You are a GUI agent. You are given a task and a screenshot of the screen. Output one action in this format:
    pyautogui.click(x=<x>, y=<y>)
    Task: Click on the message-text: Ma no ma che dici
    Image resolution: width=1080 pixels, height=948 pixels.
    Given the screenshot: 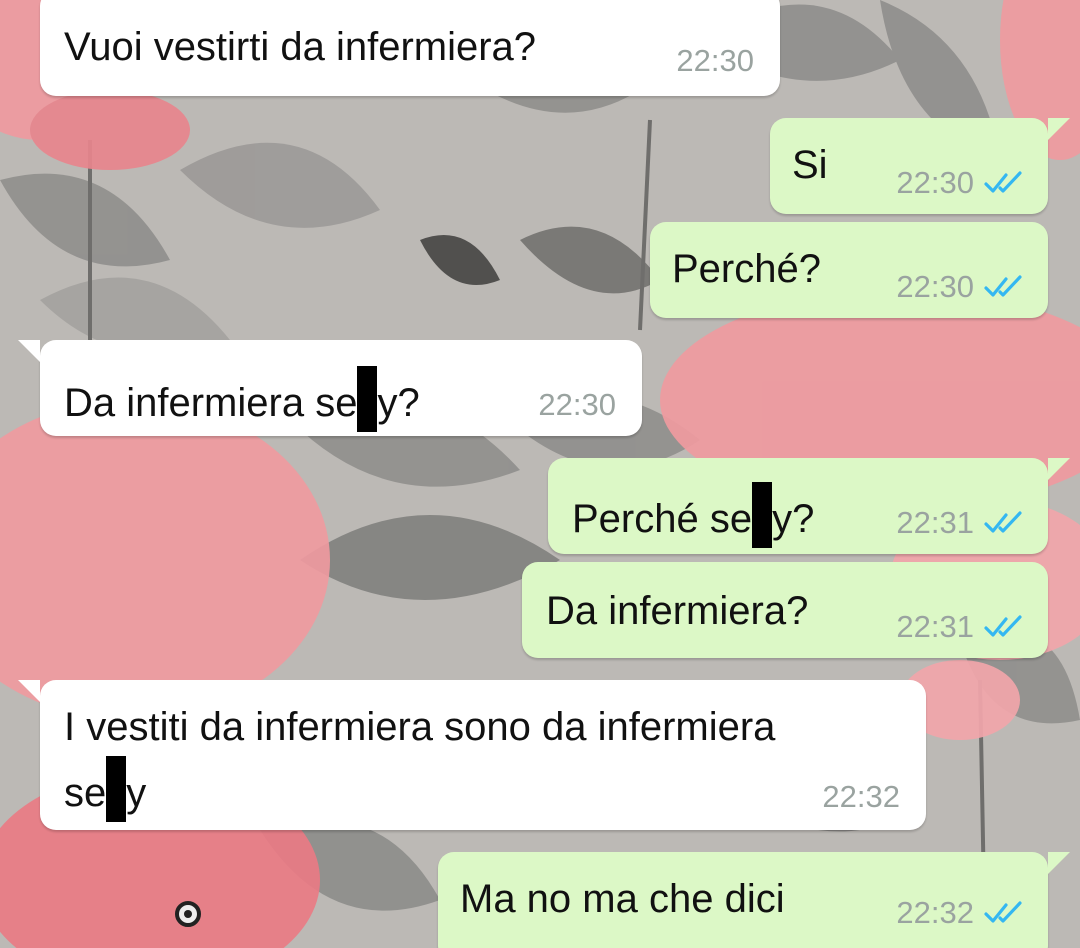 What is the action you would take?
    pyautogui.click(x=622, y=899)
    